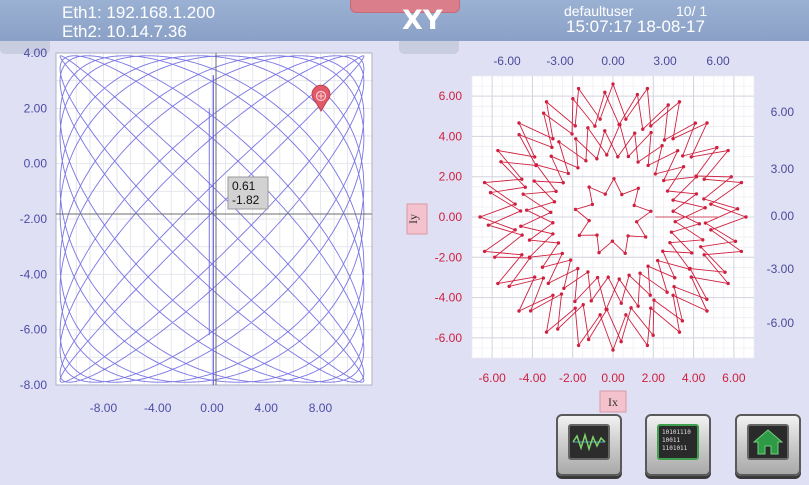 Image resolution: width=809 pixels, height=485 pixels. What do you see at coordinates (665, 61) in the screenshot?
I see `right-top-x-tick-label: 3.00` at bounding box center [665, 61].